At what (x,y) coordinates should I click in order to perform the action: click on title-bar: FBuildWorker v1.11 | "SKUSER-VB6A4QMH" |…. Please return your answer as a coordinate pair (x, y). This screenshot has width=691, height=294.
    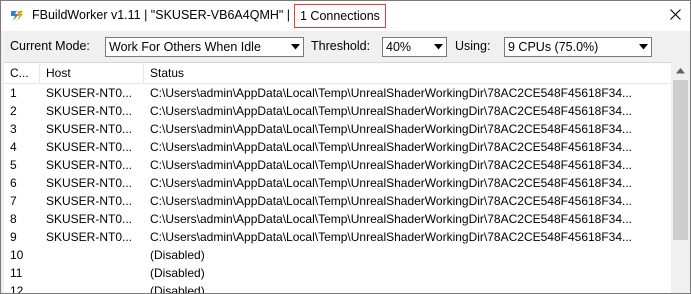
    Looking at the image, I should click on (345, 16).